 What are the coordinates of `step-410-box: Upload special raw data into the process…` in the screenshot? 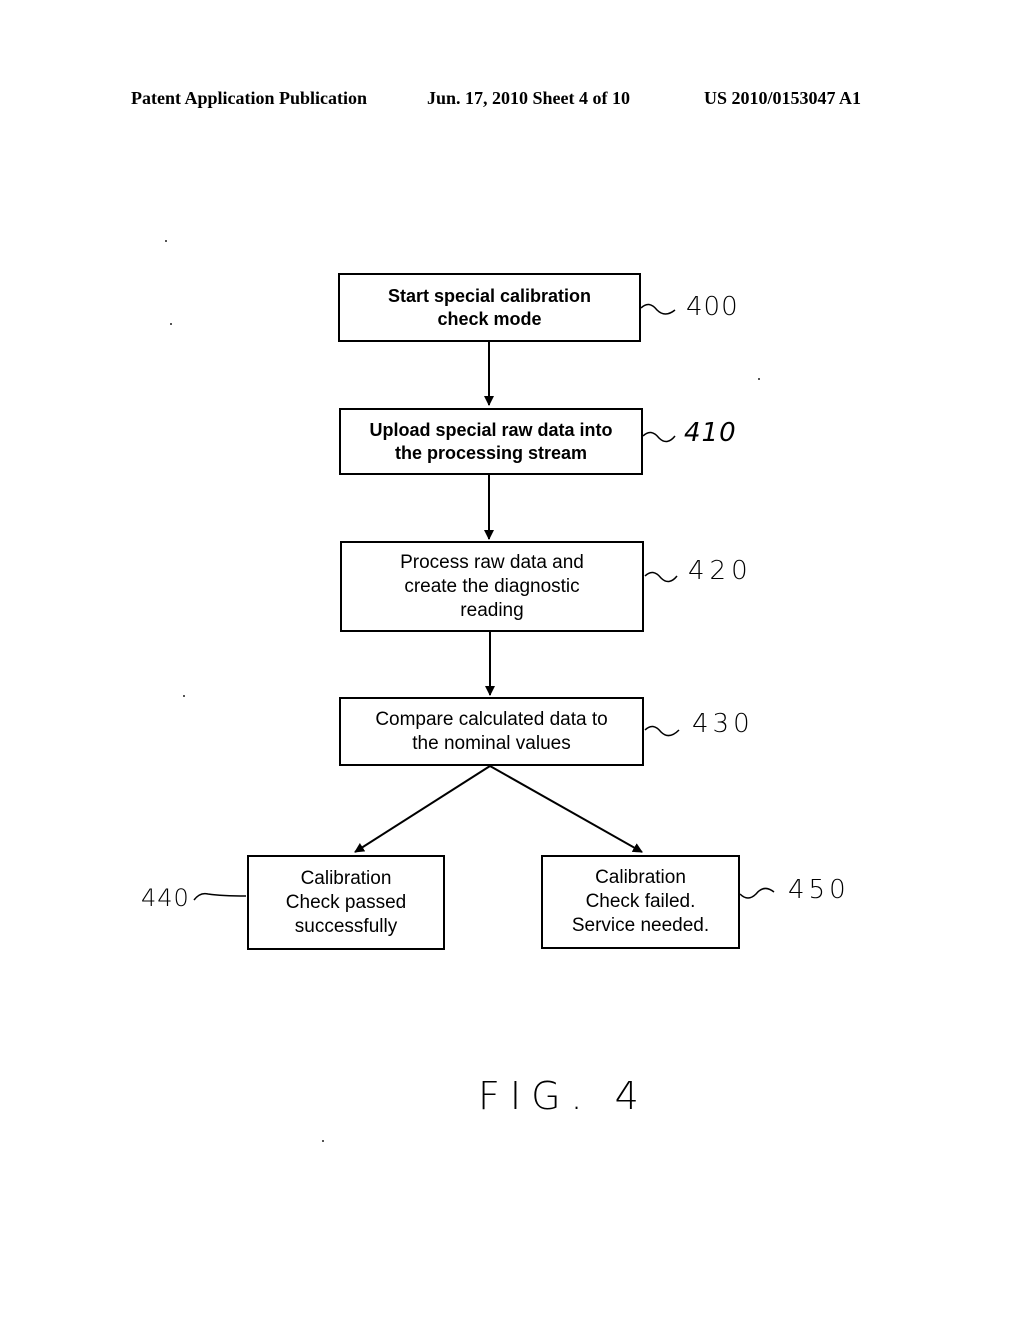 It's located at (491, 441).